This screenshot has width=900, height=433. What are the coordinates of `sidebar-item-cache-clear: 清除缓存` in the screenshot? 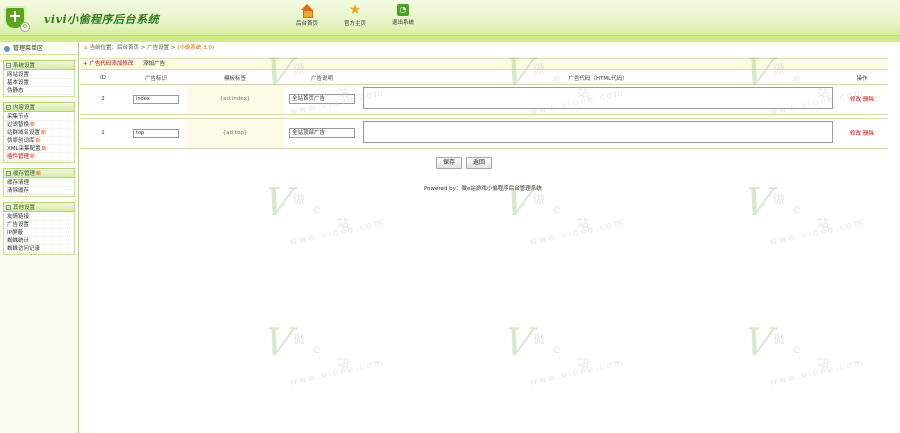 It's located at (39, 191).